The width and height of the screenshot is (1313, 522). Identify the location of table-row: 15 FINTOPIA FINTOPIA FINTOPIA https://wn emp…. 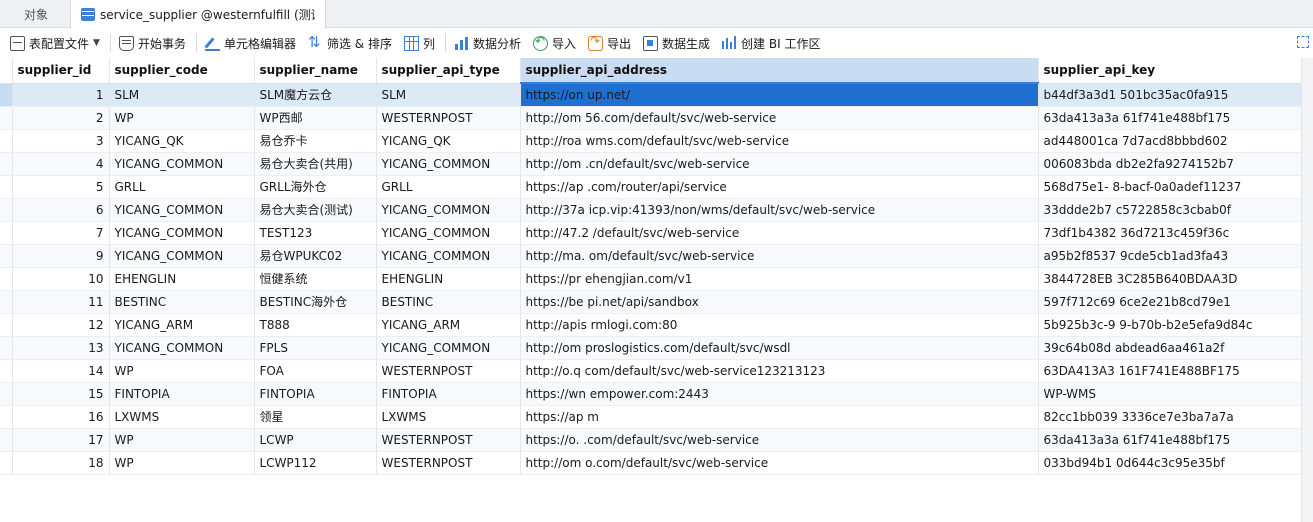
(651, 394).